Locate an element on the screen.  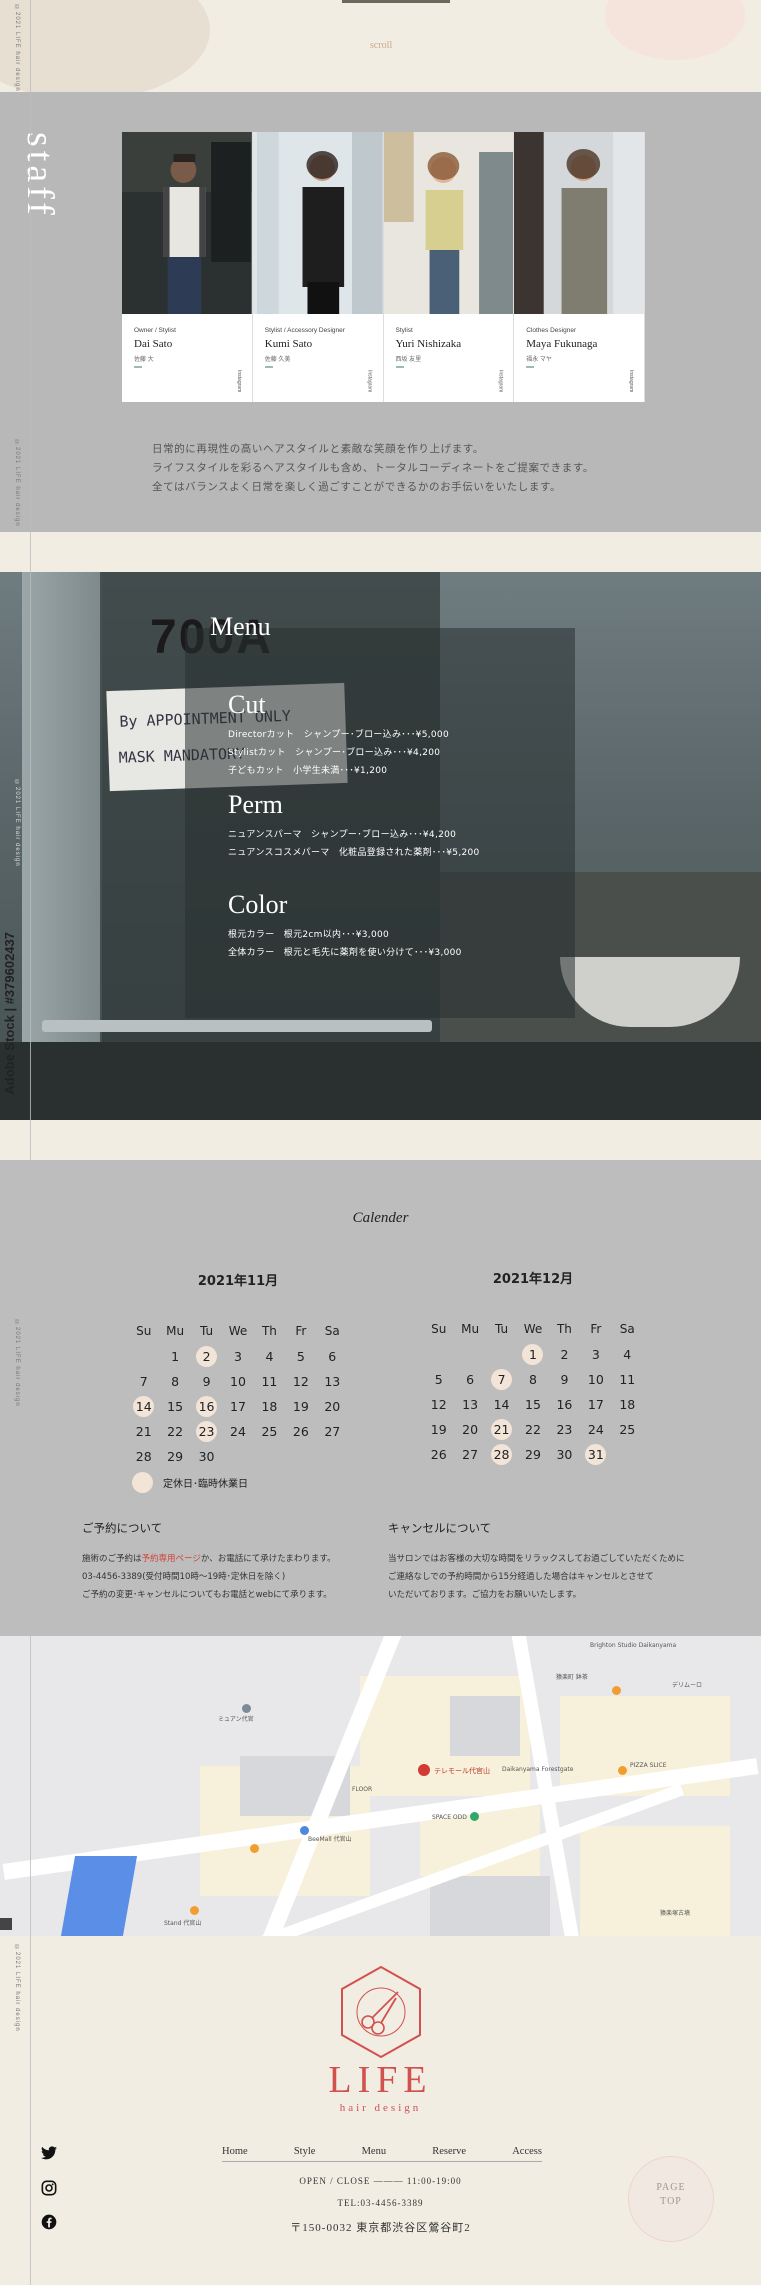
holiday-swatch is located at coordinates (142, 1482).